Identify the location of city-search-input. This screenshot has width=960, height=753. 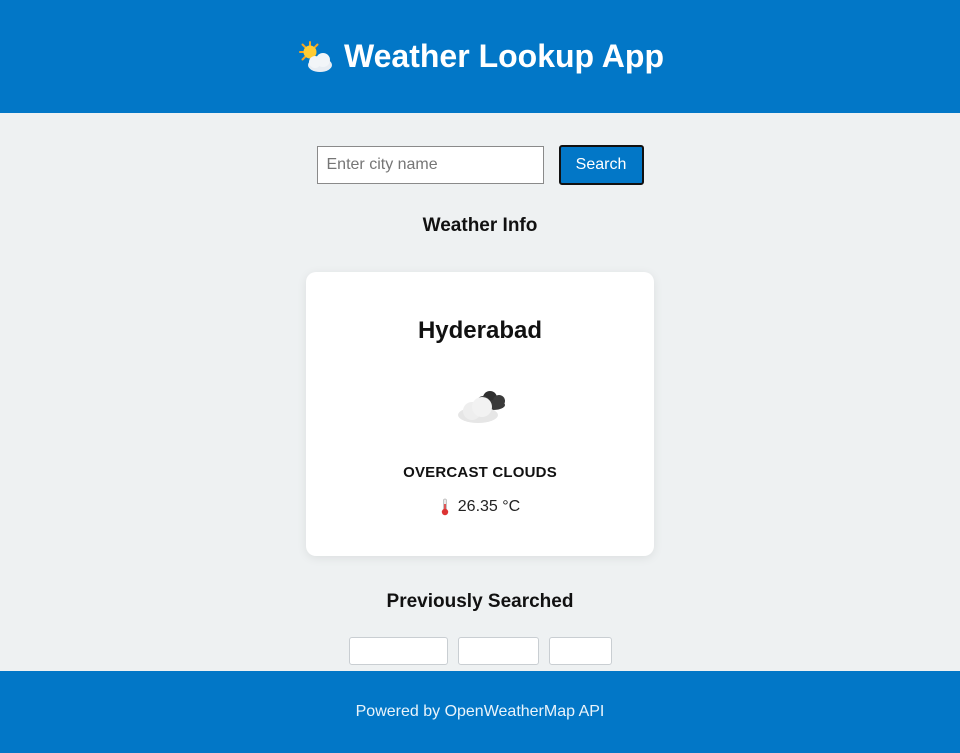
(430, 165).